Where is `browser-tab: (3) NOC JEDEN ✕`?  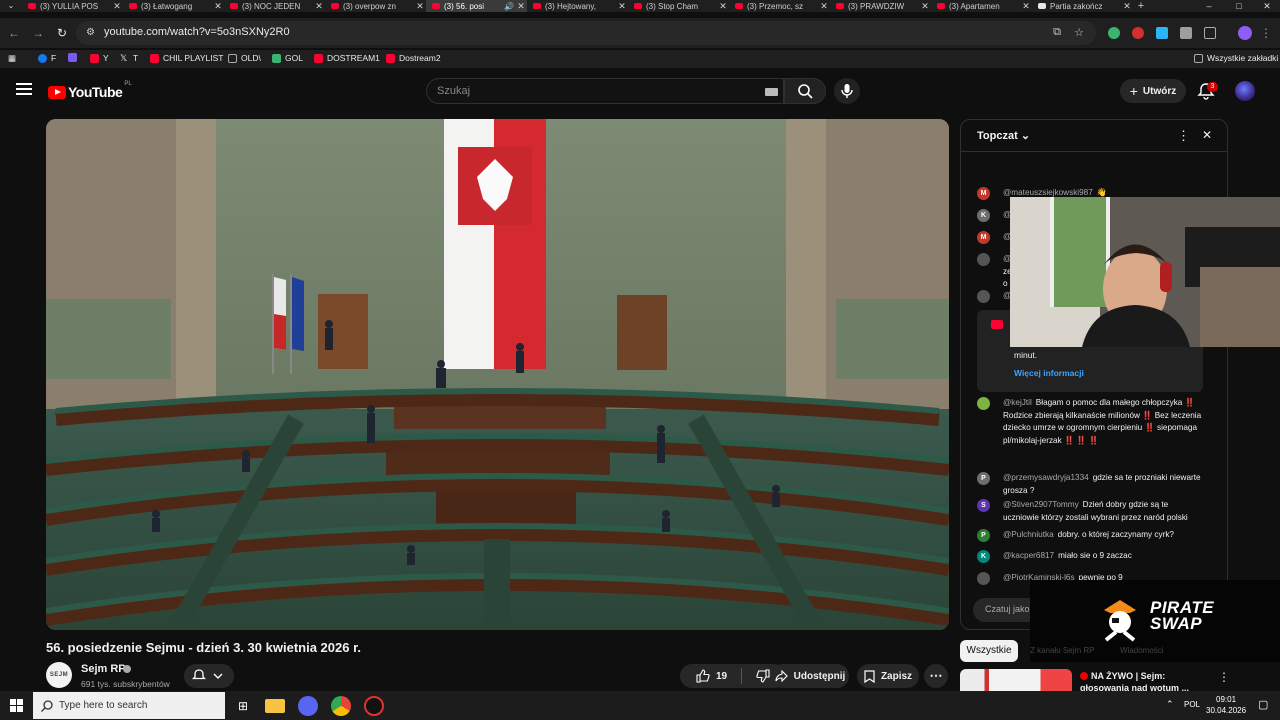
browser-tab: (3) NOC JEDEN ✕ is located at coordinates (274, 6).